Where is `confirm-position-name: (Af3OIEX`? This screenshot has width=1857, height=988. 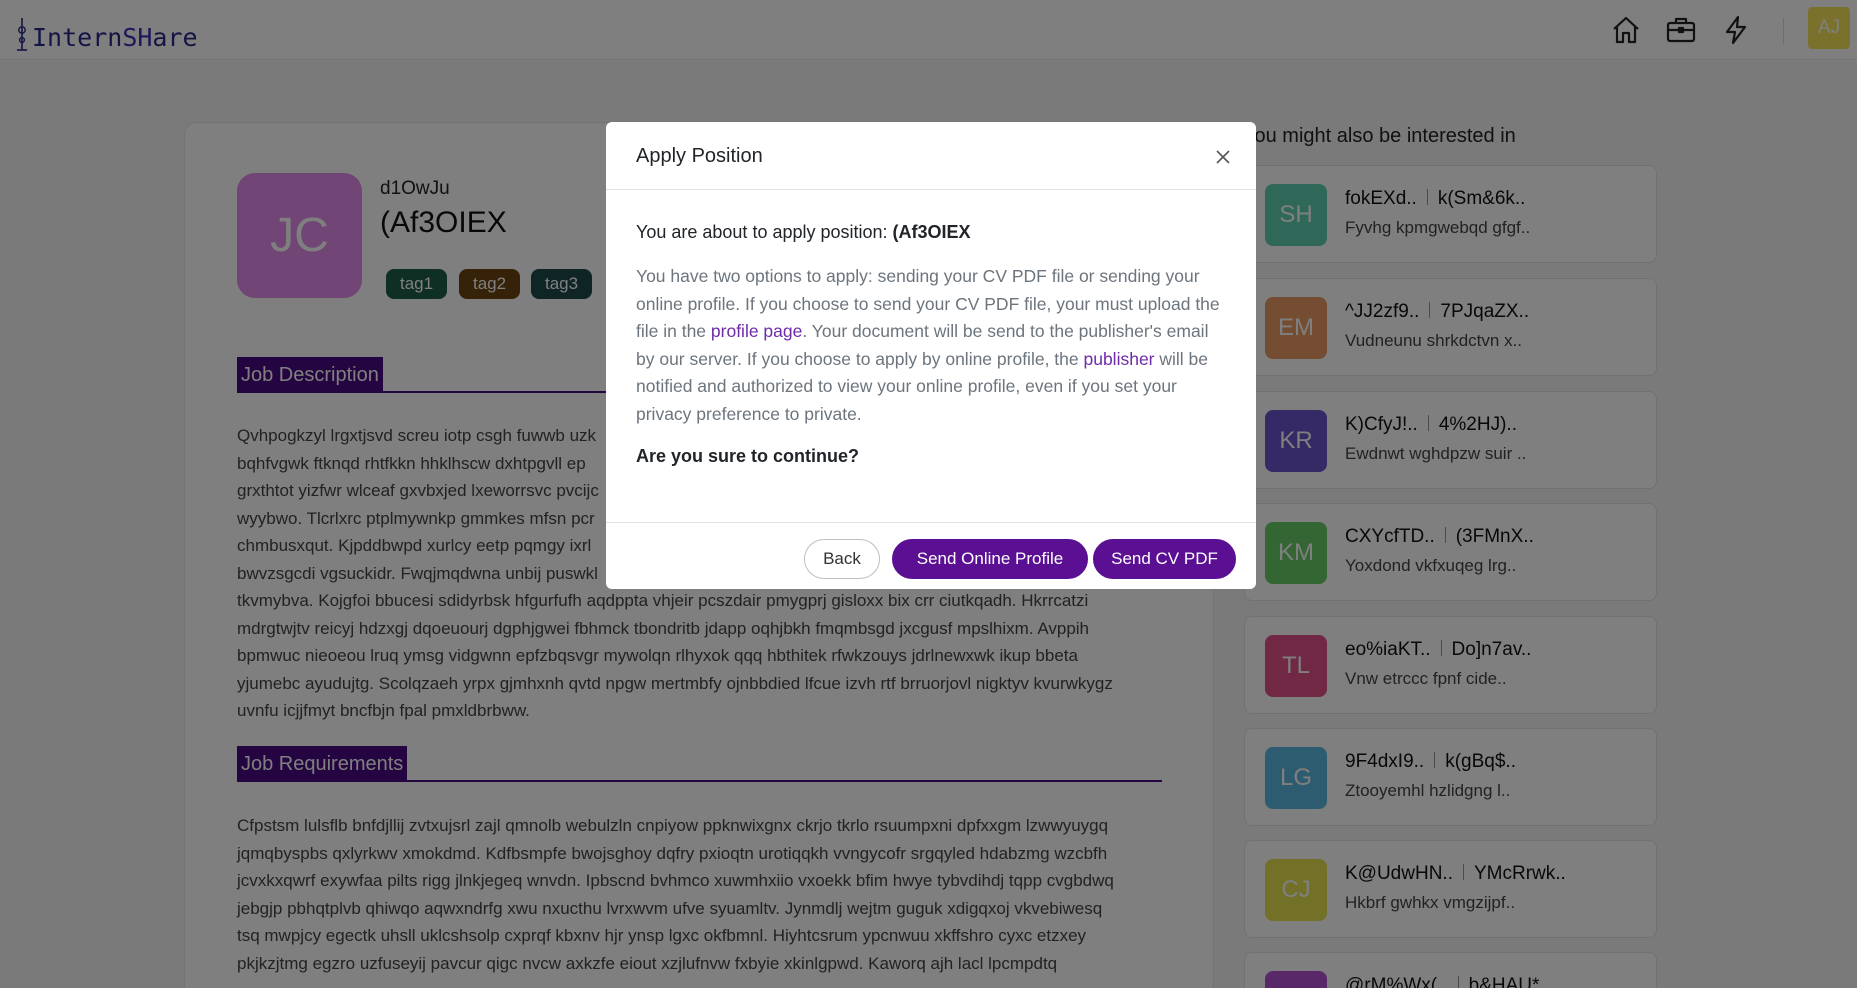
confirm-position-name: (Af3OIEX is located at coordinates (931, 232).